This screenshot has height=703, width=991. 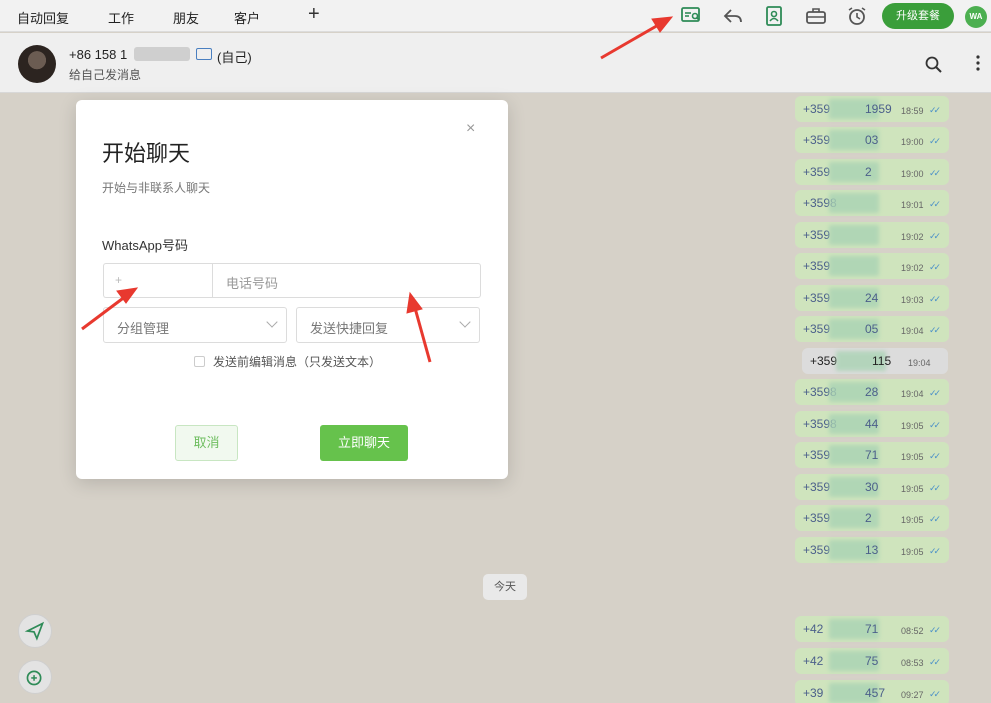 What do you see at coordinates (314, 14) in the screenshot?
I see `add-tab-button: +` at bounding box center [314, 14].